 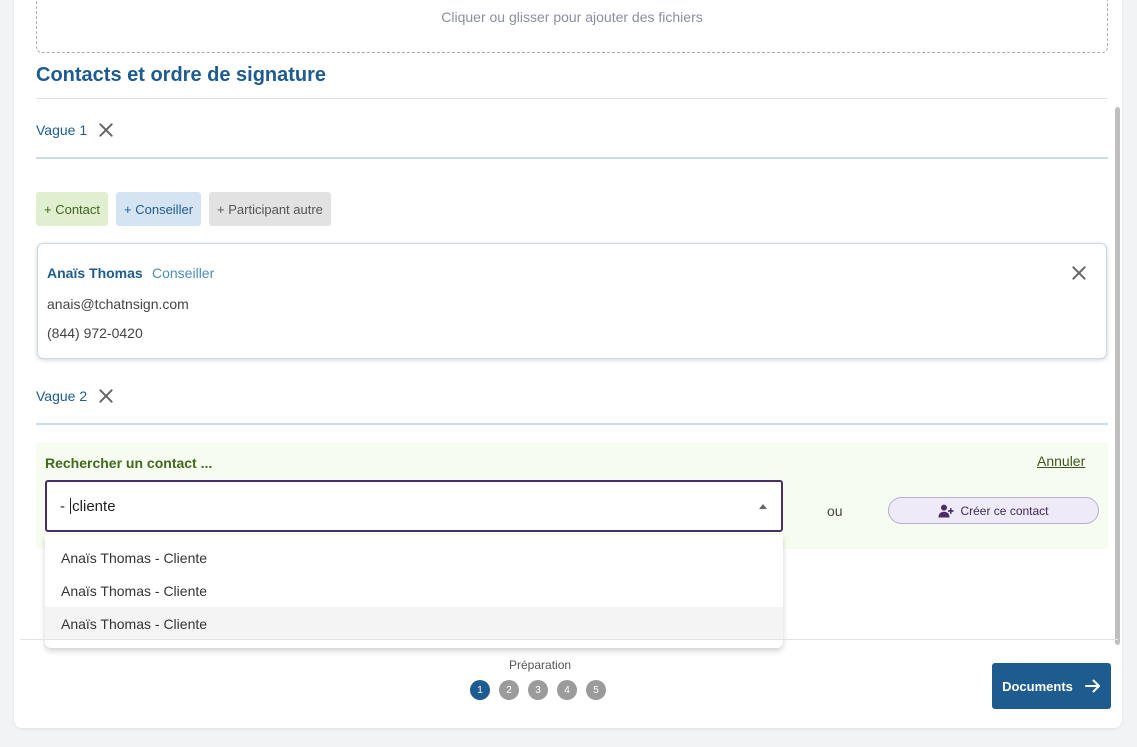 I want to click on wave-2-divider, so click(x=572, y=424).